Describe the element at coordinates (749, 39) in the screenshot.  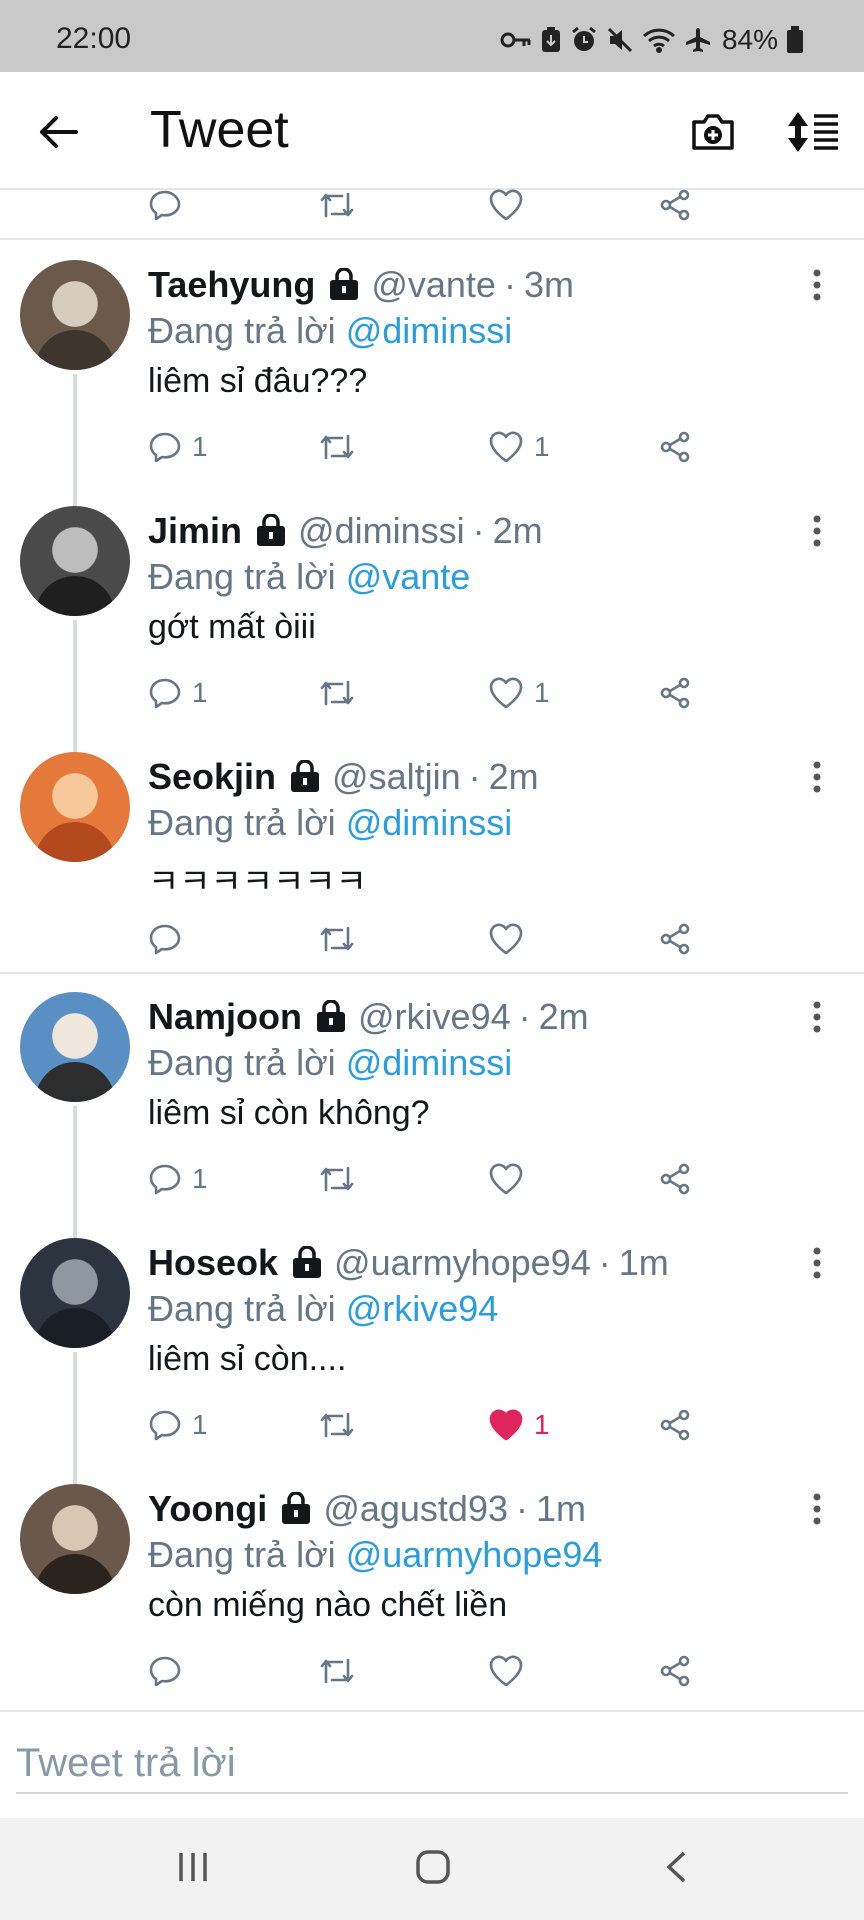
I see `battery-percent: 84%` at that location.